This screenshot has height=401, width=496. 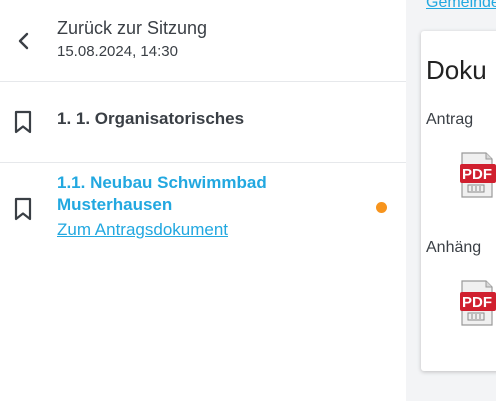 I want to click on section-label-anhaenge: Anhäng, so click(x=454, y=247).